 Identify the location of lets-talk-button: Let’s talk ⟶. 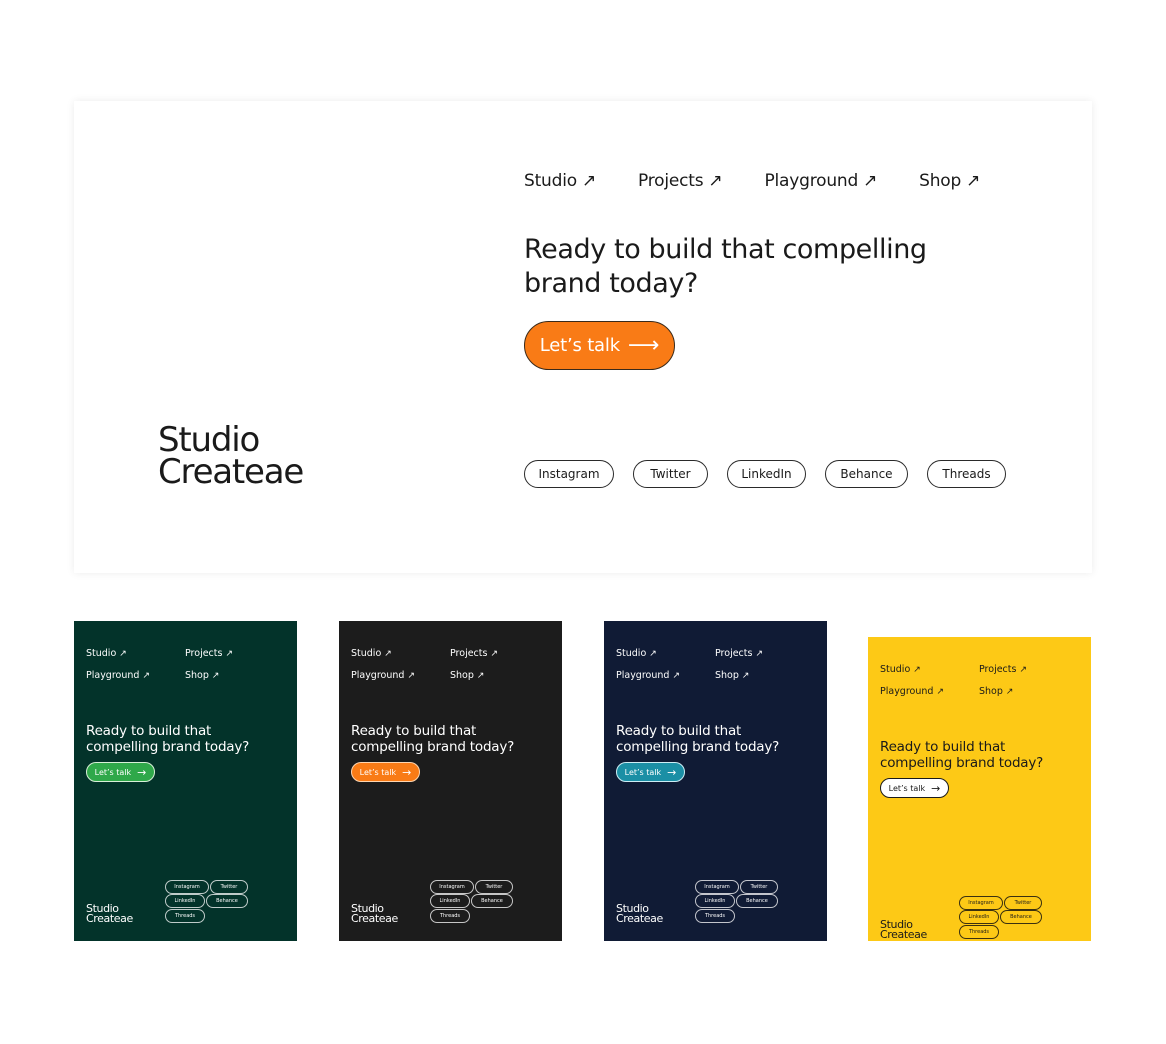
(599, 345).